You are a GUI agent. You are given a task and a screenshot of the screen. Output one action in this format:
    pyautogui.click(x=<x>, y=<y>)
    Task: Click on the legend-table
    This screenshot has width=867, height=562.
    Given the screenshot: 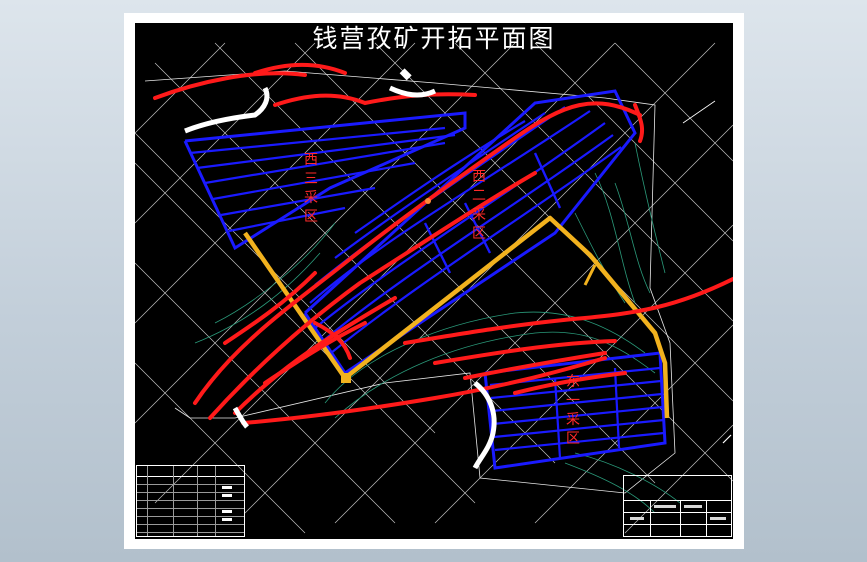 What is the action you would take?
    pyautogui.click(x=190, y=501)
    